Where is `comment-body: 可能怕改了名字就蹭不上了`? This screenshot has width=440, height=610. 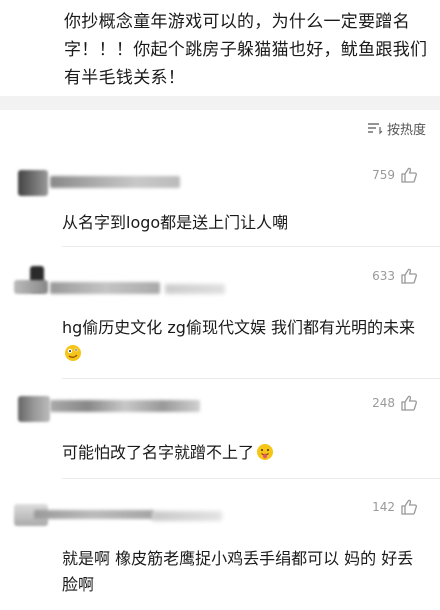
comment-body: 可能怕改了名字就蹭不上了 is located at coordinates (158, 452).